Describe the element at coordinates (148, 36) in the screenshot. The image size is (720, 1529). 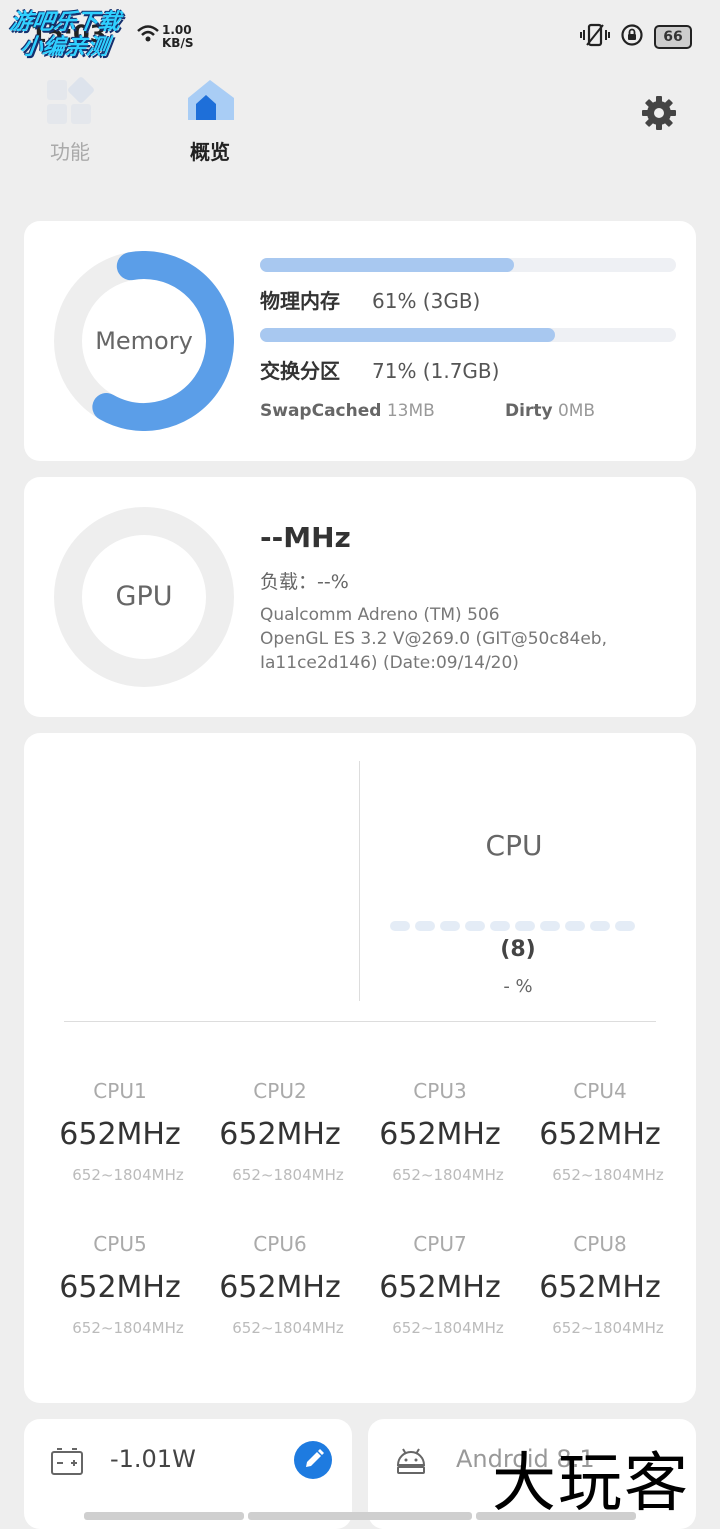
I see `wifi-icon` at that location.